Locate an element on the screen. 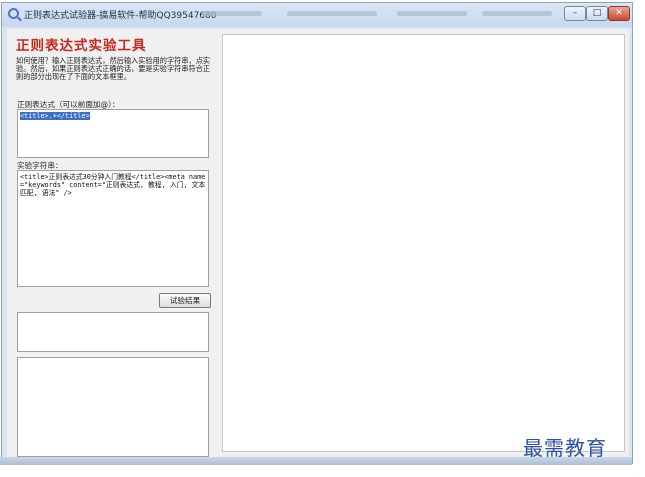 This screenshot has height=477, width=645. maximize-button: □ is located at coordinates (597, 13).